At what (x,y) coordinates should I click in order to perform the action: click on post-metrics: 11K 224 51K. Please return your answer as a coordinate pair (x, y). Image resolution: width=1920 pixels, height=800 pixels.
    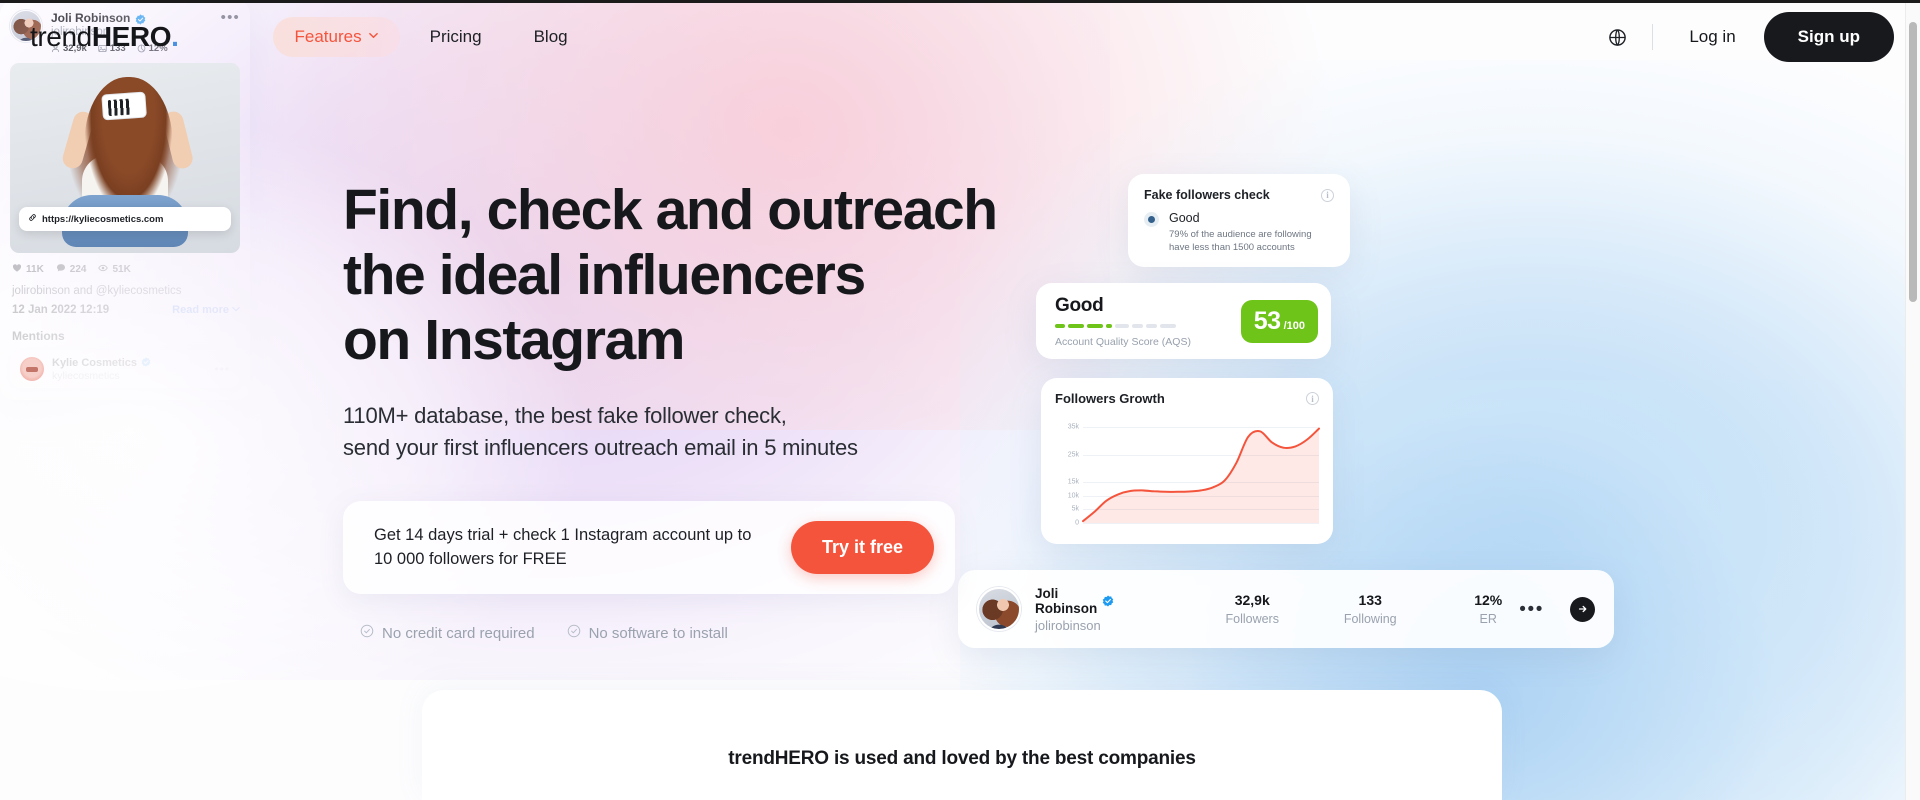
    Looking at the image, I should click on (125, 269).